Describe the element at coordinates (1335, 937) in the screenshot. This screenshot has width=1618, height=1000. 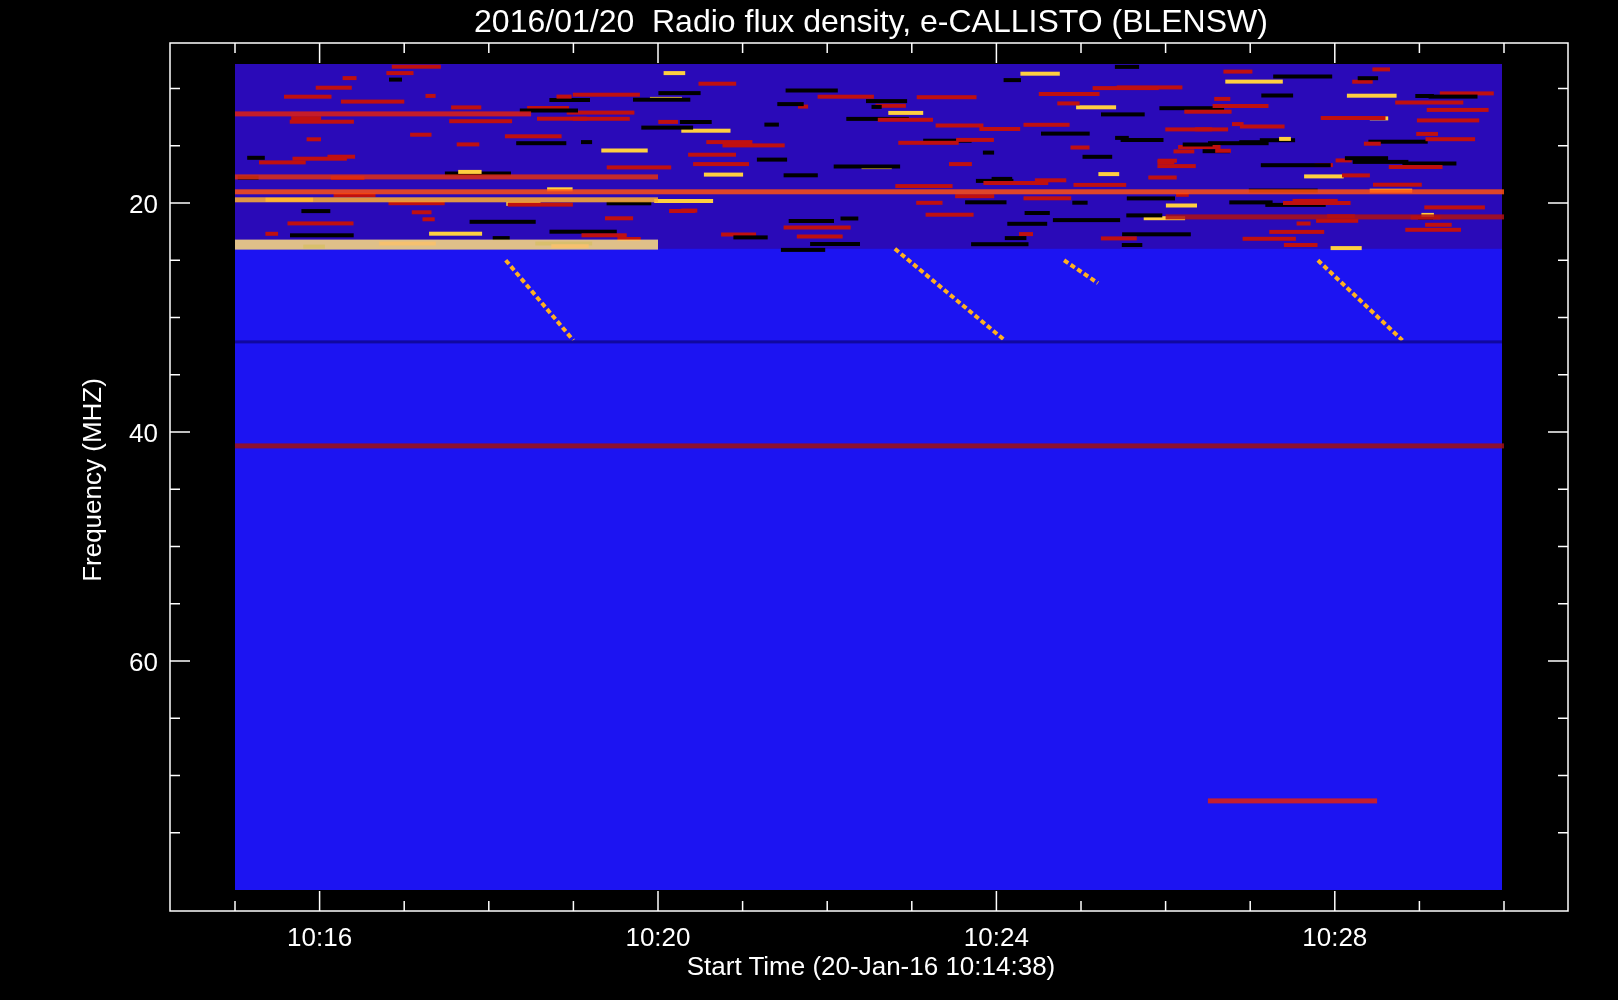
I see `x-tick-label: 10:28` at that location.